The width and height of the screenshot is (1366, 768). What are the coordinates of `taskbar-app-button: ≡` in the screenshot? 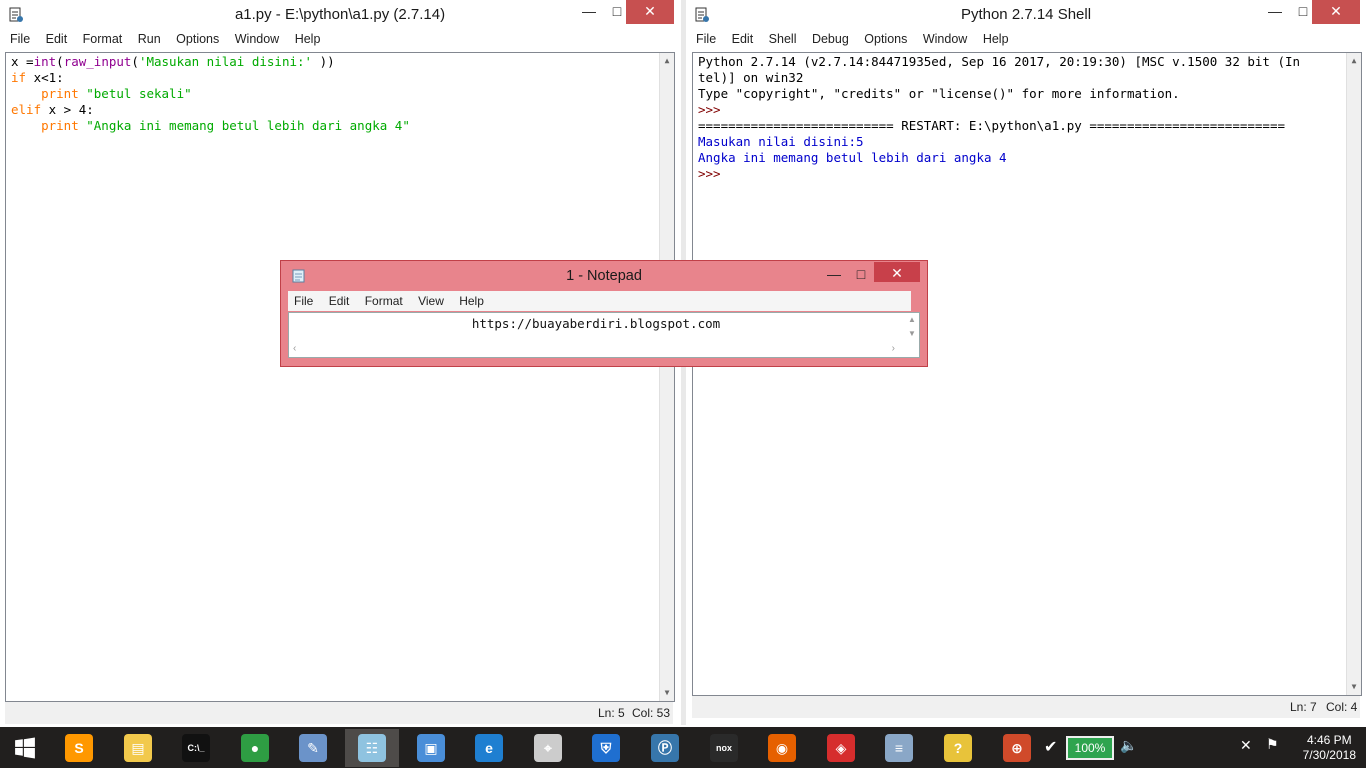 It's located at (899, 748).